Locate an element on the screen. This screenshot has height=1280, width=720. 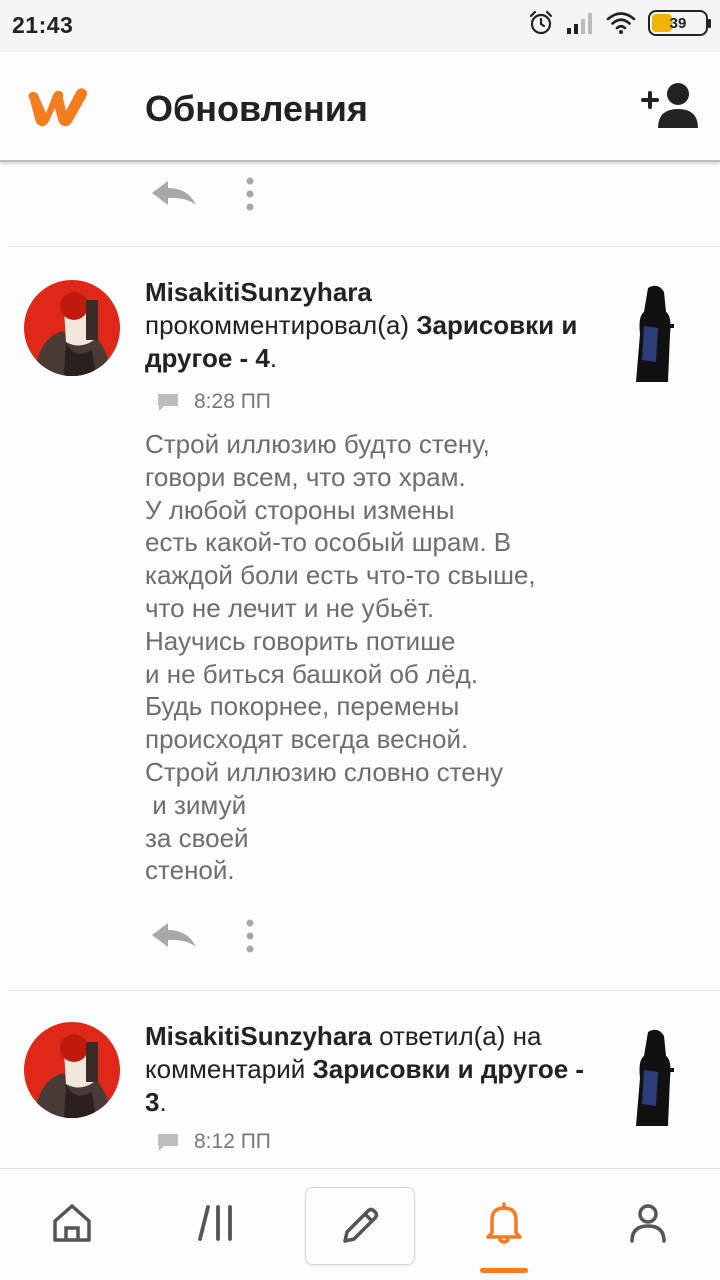
library-icon is located at coordinates (215, 1223).